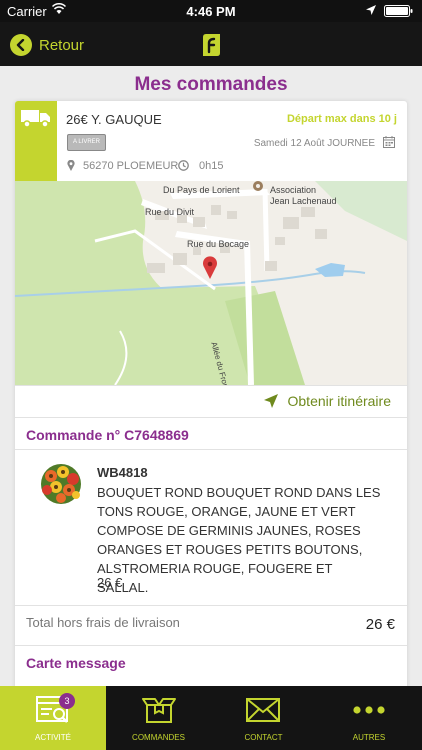 The image size is (422, 750). I want to click on tab-label: COMMANDES, so click(158, 737).